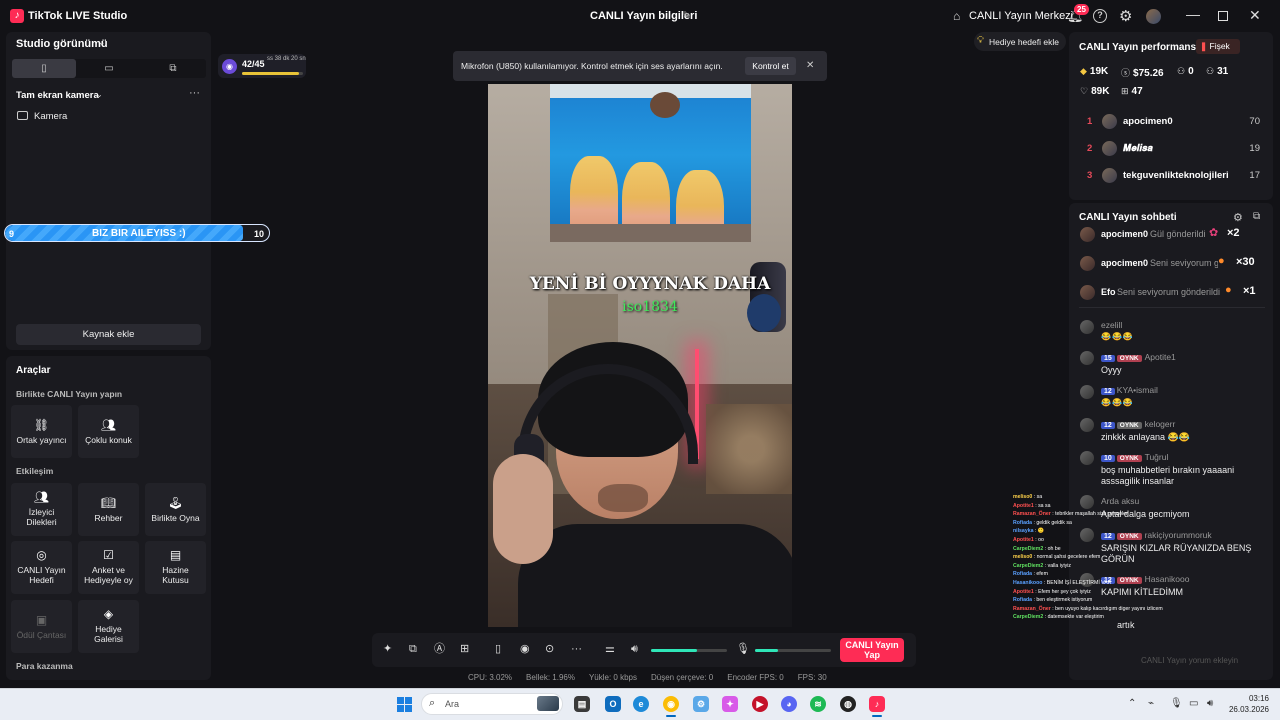  Describe the element at coordinates (1137, 390) in the screenshot. I see `message-username: KYA•ismail` at that location.